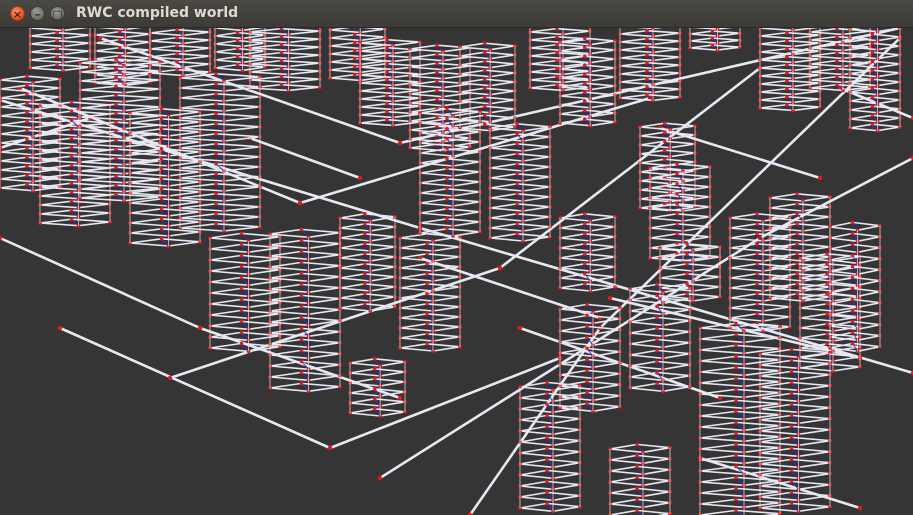 Image resolution: width=913 pixels, height=515 pixels. What do you see at coordinates (789, 30) in the screenshot?
I see `floor-outline` at bounding box center [789, 30].